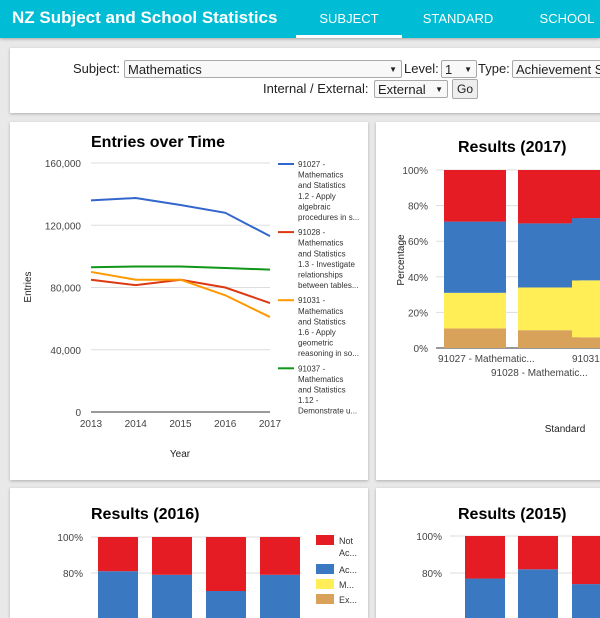  I want to click on y-axis-label: Entries, so click(28, 286).